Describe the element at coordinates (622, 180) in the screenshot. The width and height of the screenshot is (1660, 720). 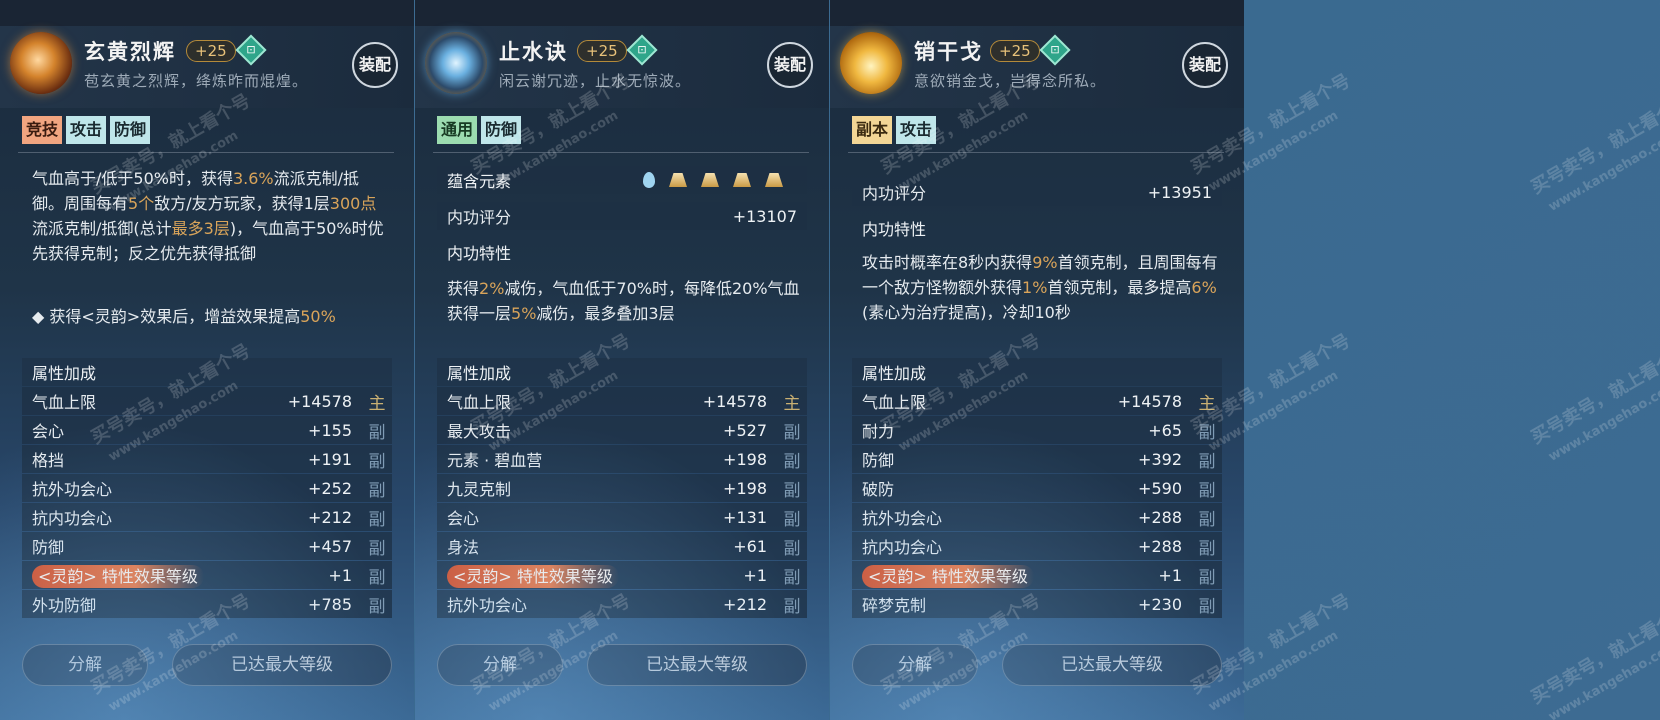
I see `element-row: 蕴含元素` at that location.